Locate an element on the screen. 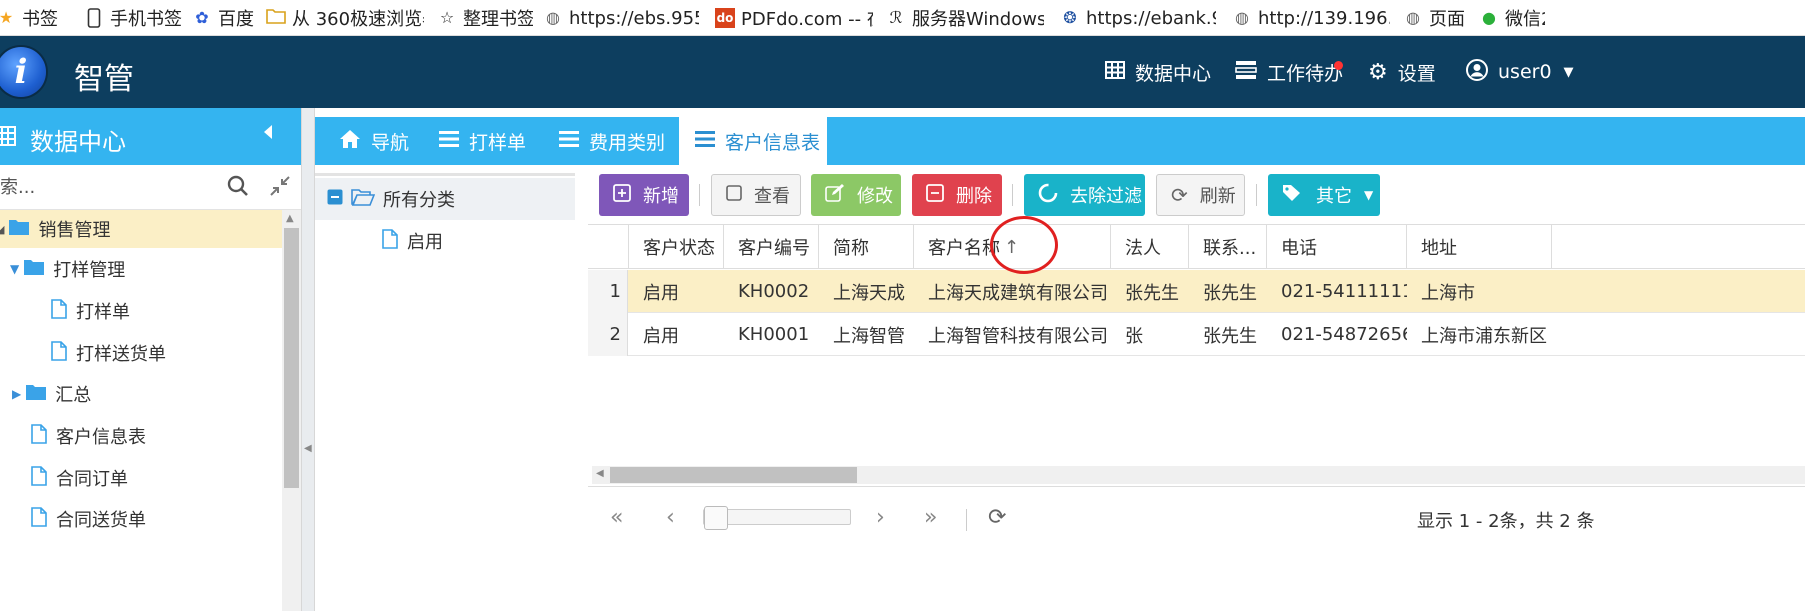 Image resolution: width=1805 pixels, height=611 pixels. tree-node-customer-info: 客户信息表 is located at coordinates (141, 436).